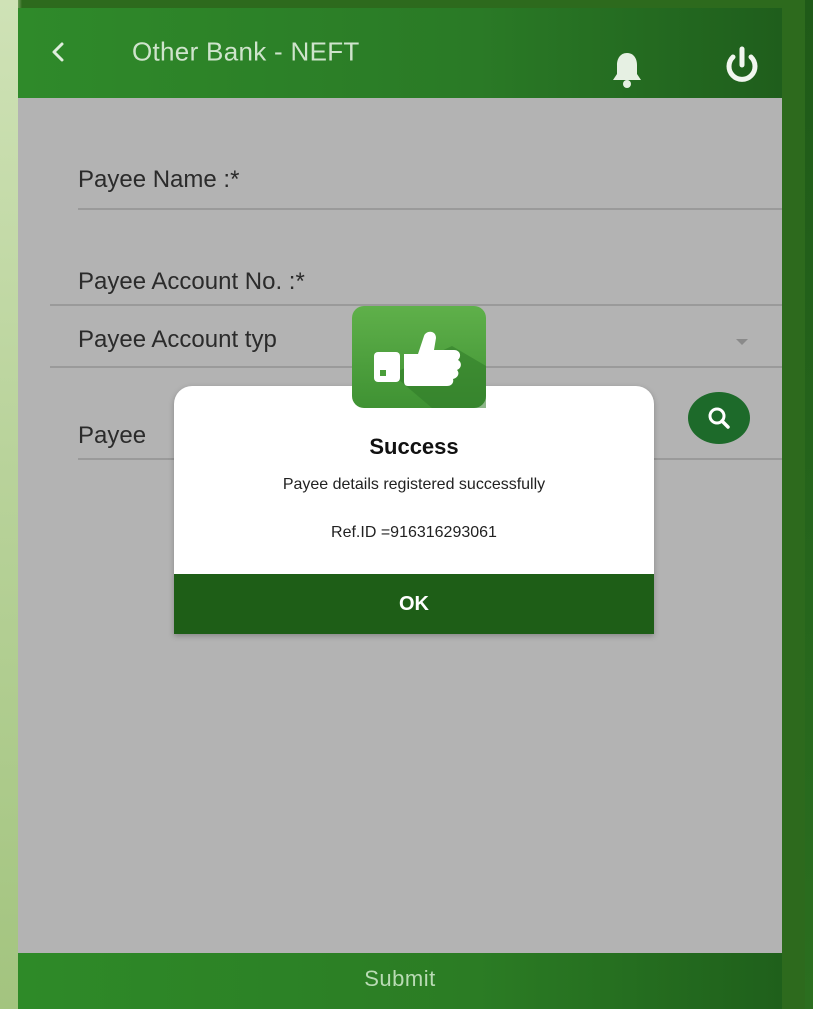 The height and width of the screenshot is (1009, 813). Describe the element at coordinates (414, 446) in the screenshot. I see `dialog-title: Success` at that location.